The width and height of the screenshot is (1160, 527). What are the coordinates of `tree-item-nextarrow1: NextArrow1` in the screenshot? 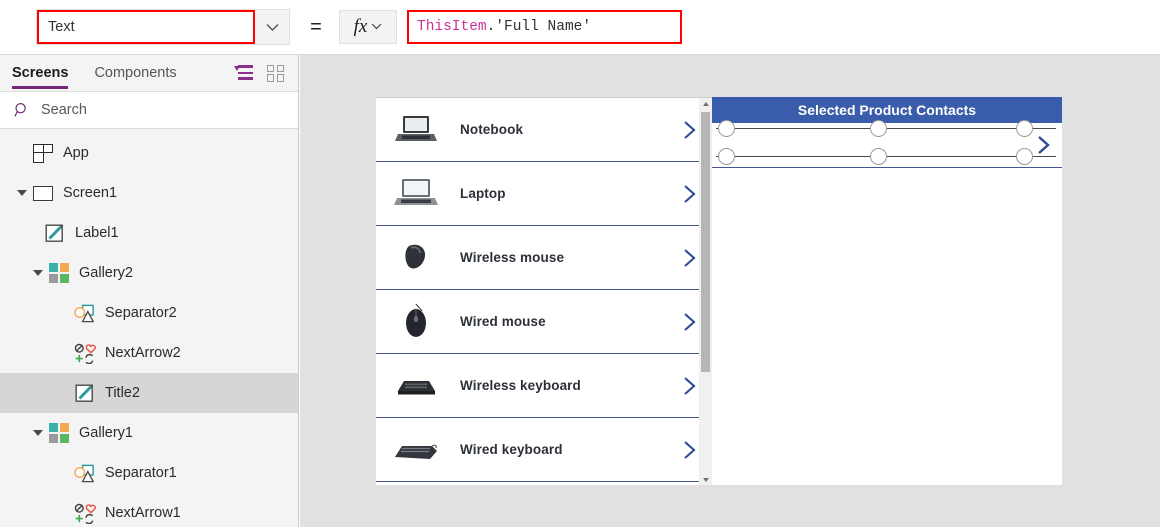 It's located at (149, 510).